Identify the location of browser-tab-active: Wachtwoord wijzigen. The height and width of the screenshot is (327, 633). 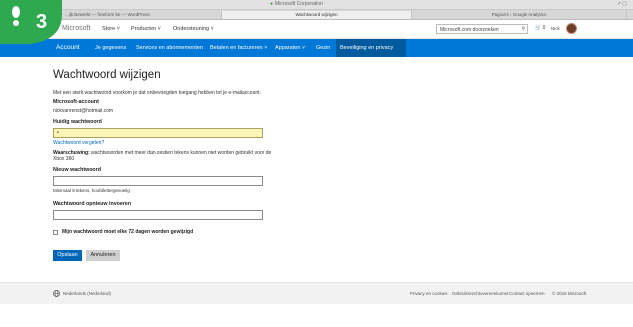
(317, 15).